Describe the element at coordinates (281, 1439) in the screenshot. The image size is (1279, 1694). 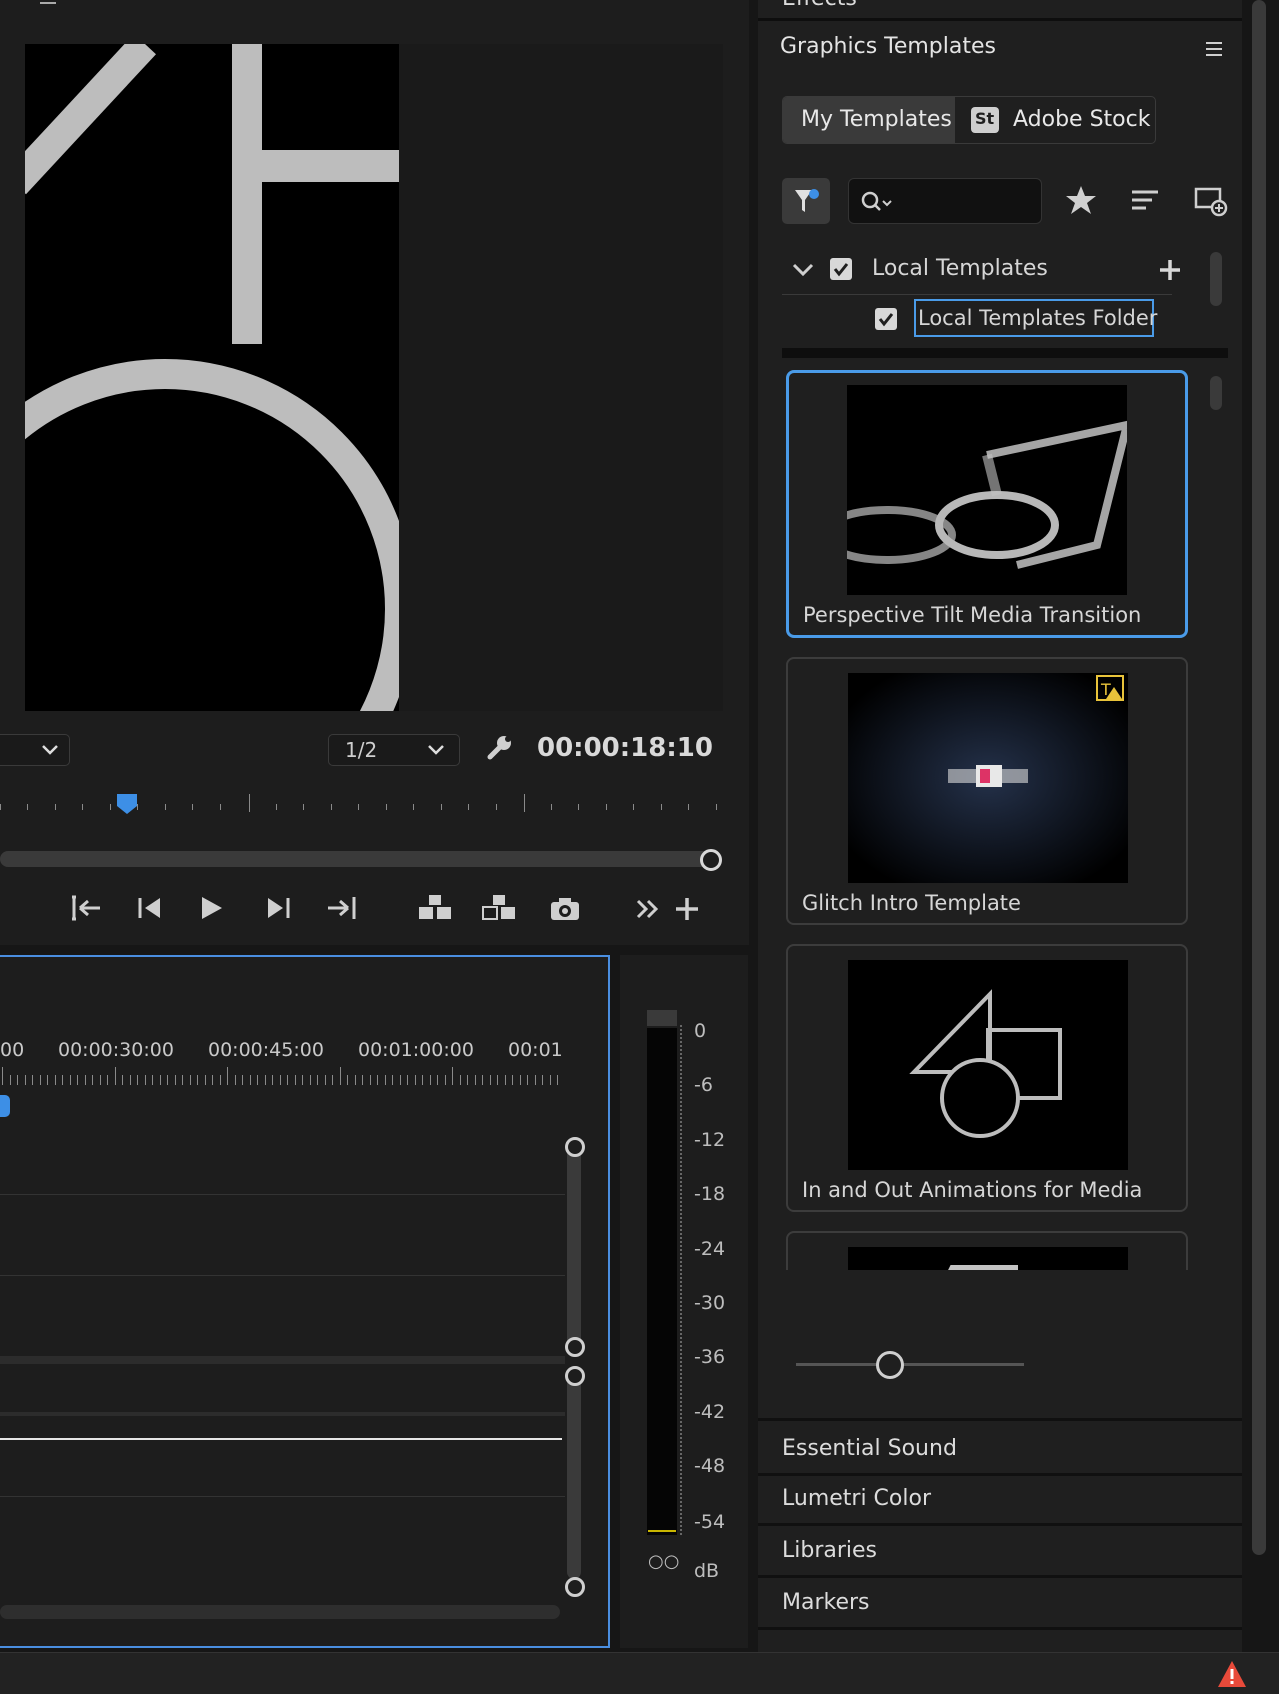
I see `audio-level-line` at that location.